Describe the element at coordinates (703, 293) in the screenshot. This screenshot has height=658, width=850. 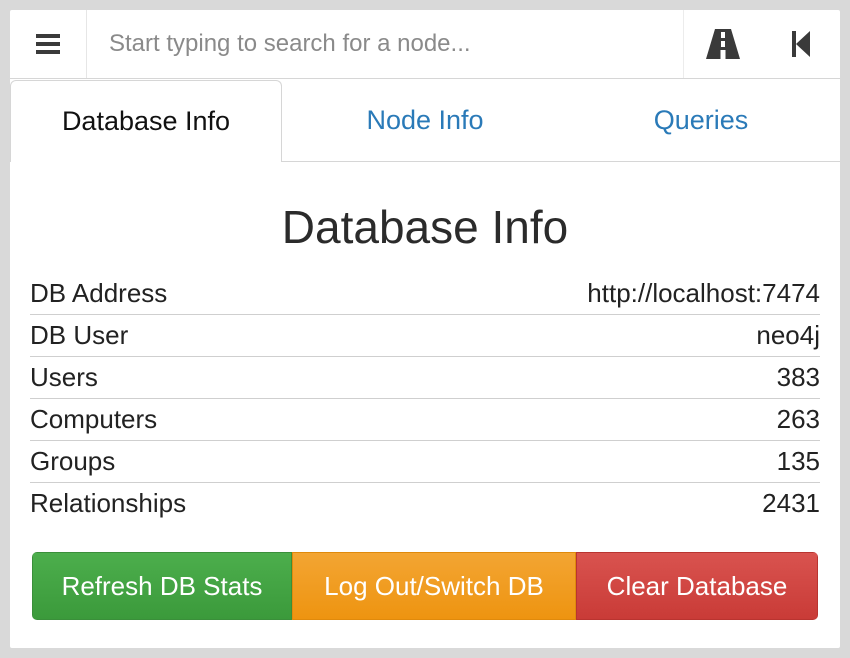
I see `row-value: http://localhost:7474` at that location.